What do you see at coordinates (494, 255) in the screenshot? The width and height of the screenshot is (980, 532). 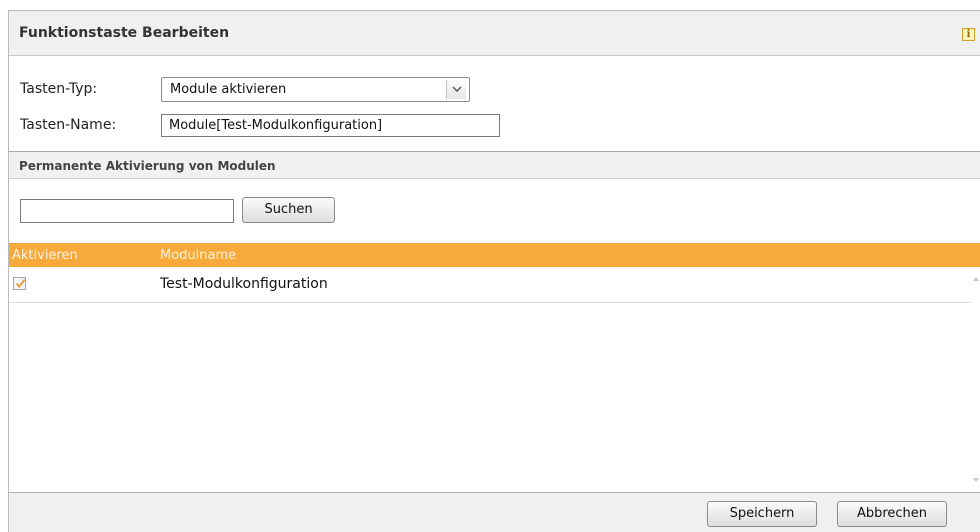 I see `table-header: Aktivieren Modulname` at bounding box center [494, 255].